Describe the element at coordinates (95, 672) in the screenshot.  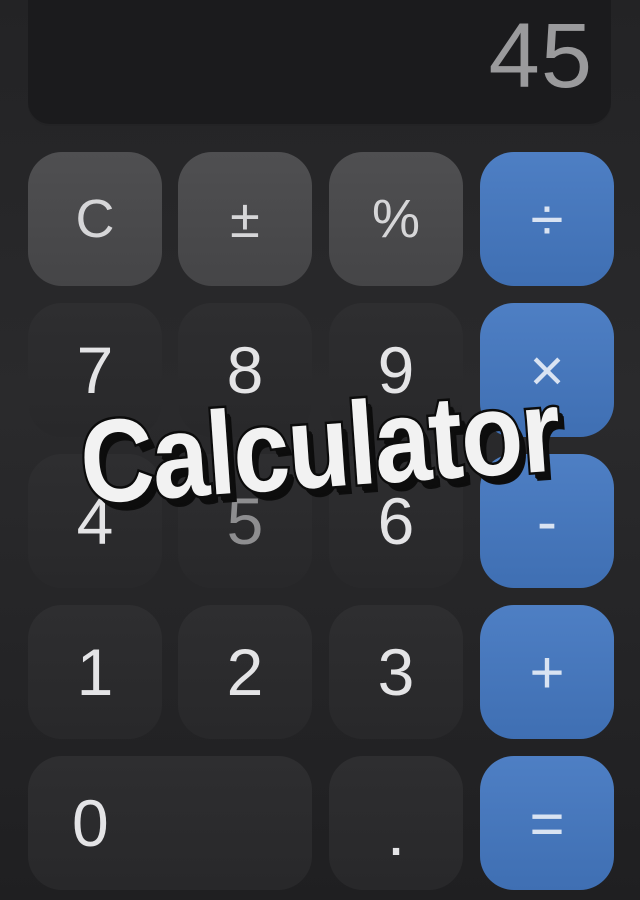
I see `digit-1-button: 1` at that location.